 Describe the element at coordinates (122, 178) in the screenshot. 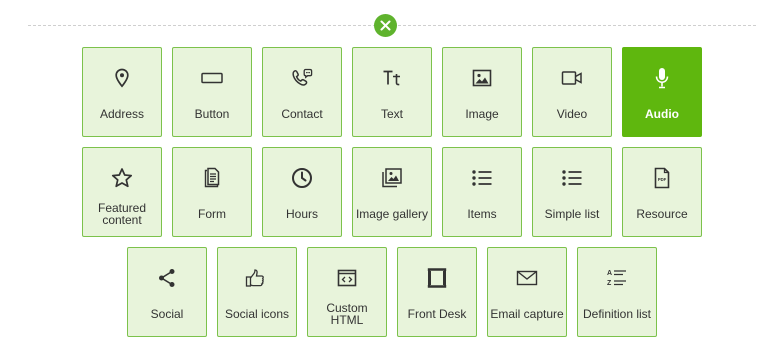

I see `star-icon` at that location.